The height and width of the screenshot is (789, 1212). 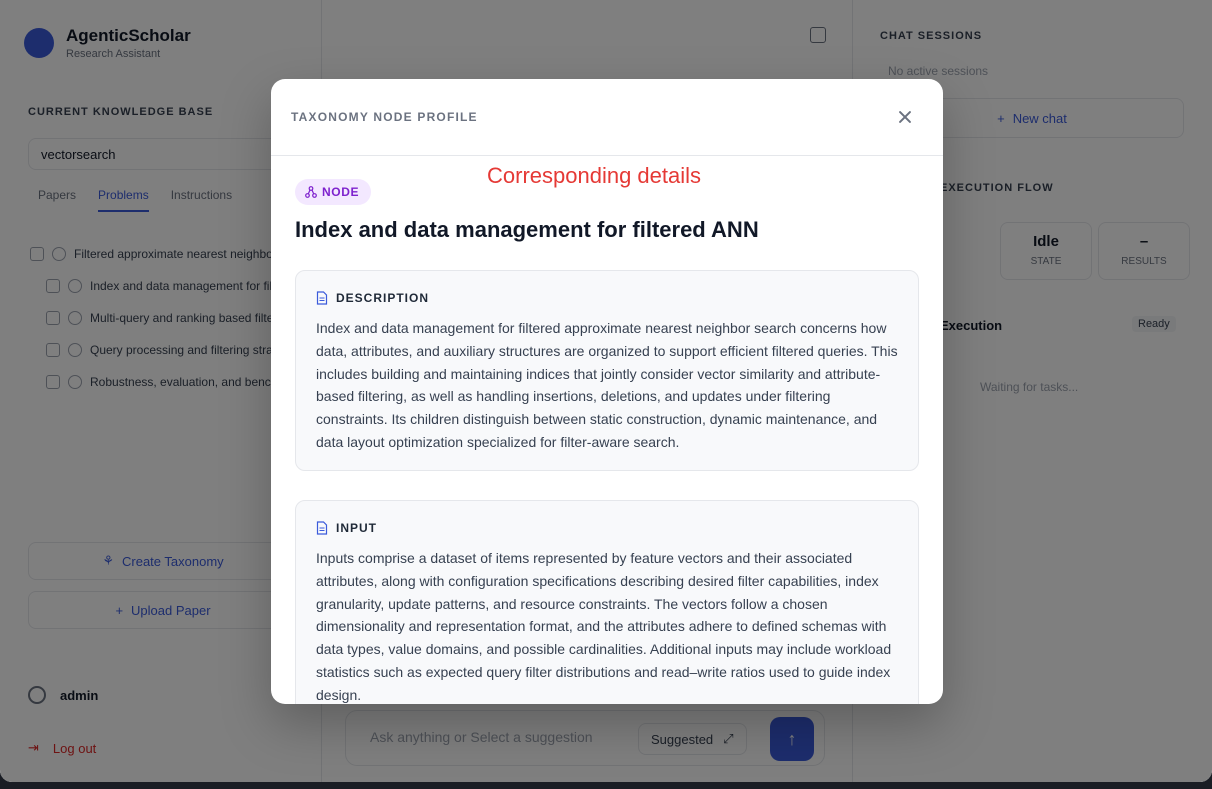 What do you see at coordinates (311, 192) in the screenshot?
I see `hierarchy-icon` at bounding box center [311, 192].